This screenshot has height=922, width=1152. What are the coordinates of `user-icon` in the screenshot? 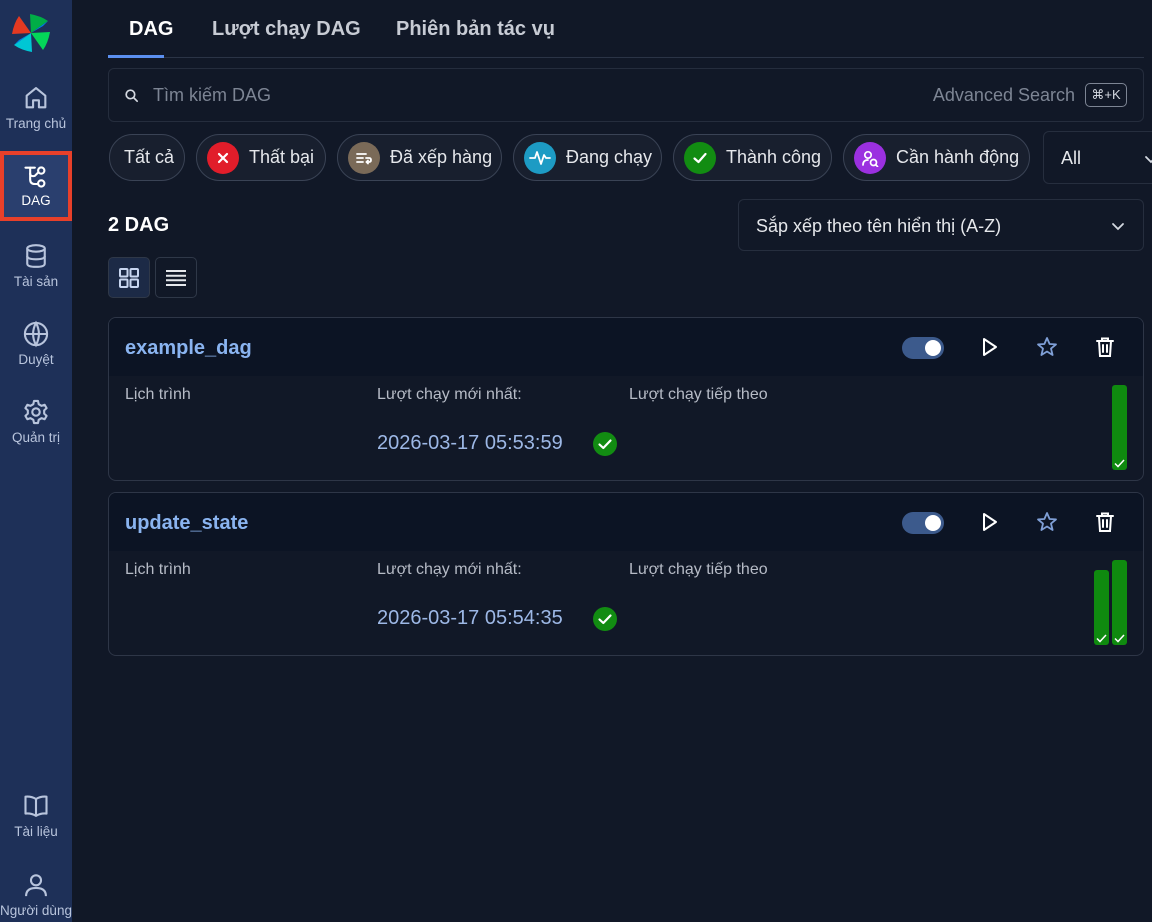 It's located at (36, 885).